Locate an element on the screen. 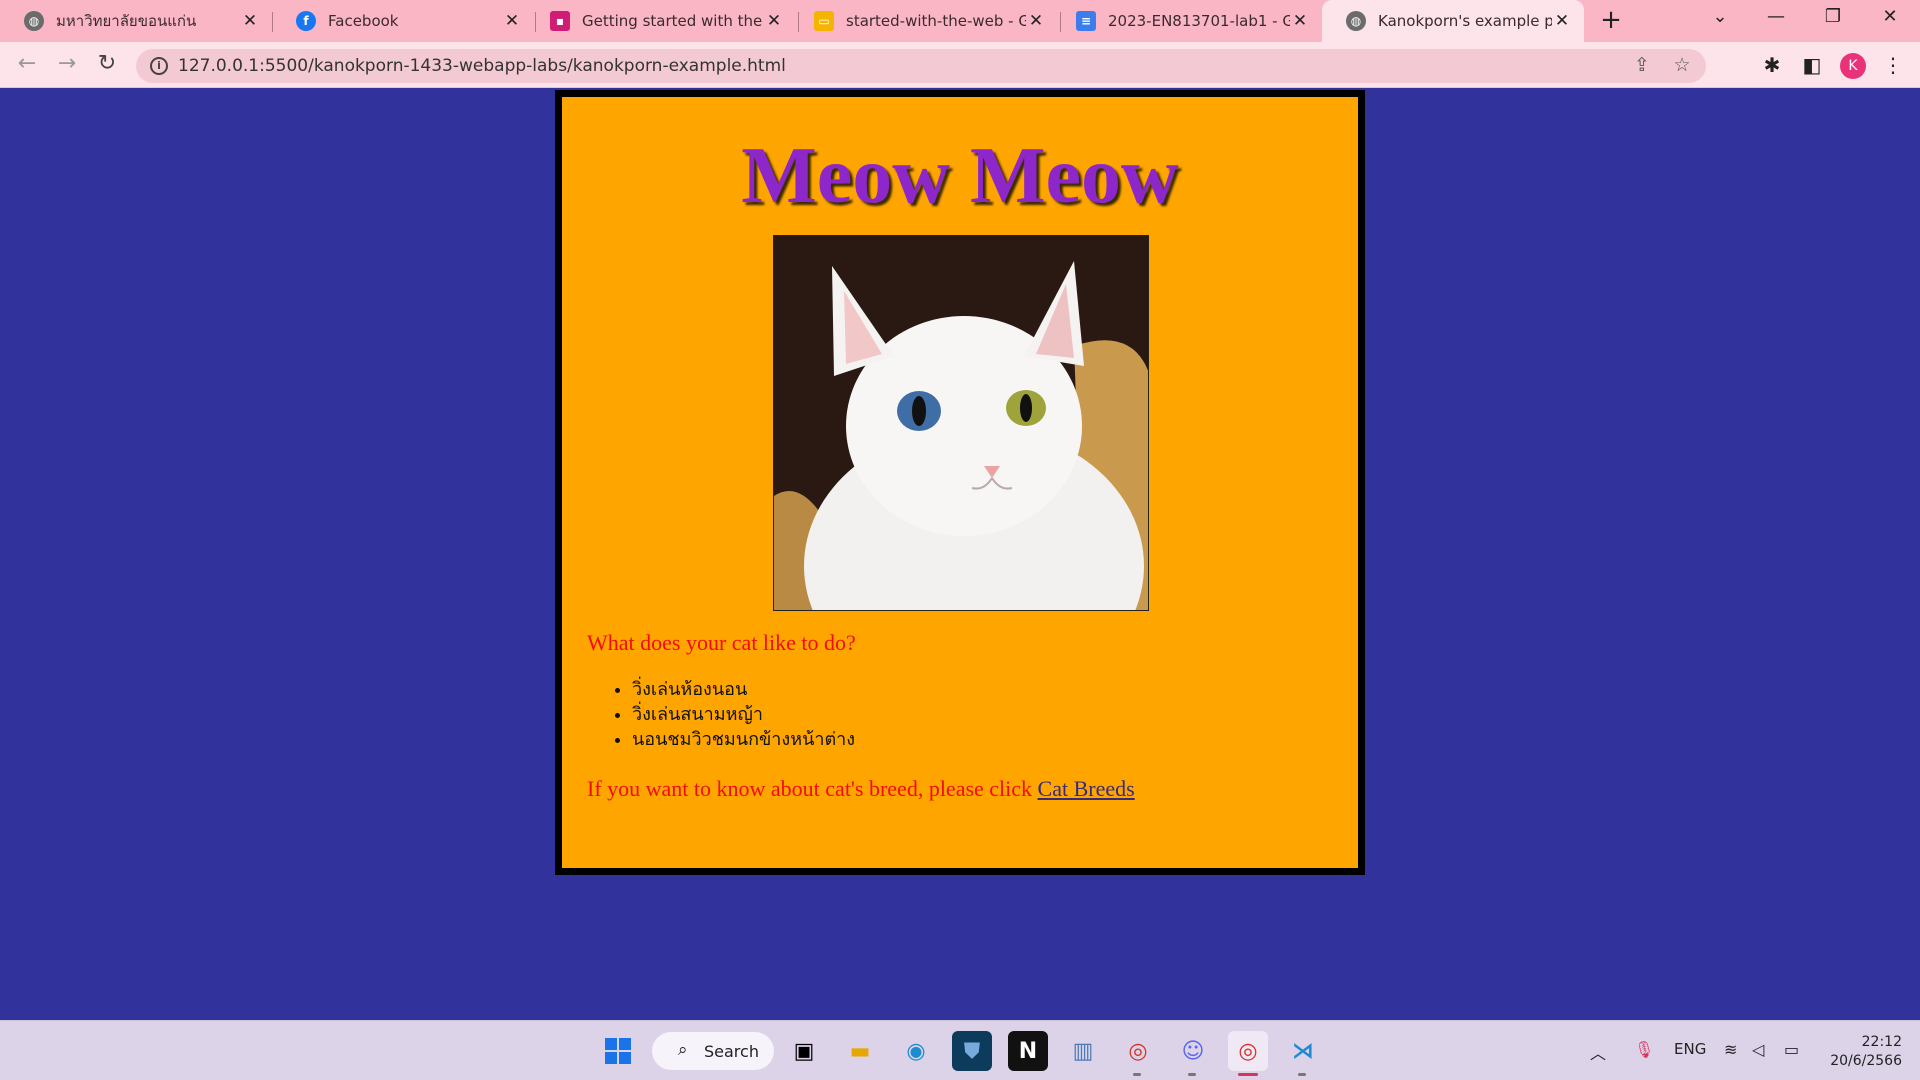 The image size is (1920, 1080). tab-example-page: ◍ Kanokporn's example page ✕ is located at coordinates (1453, 21).